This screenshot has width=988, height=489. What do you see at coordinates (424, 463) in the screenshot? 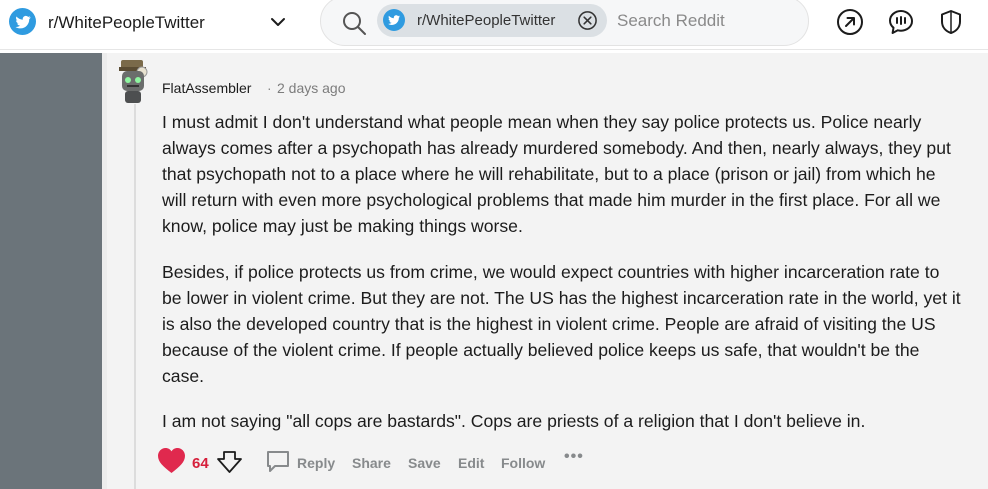
I see `save-button: Save` at bounding box center [424, 463].